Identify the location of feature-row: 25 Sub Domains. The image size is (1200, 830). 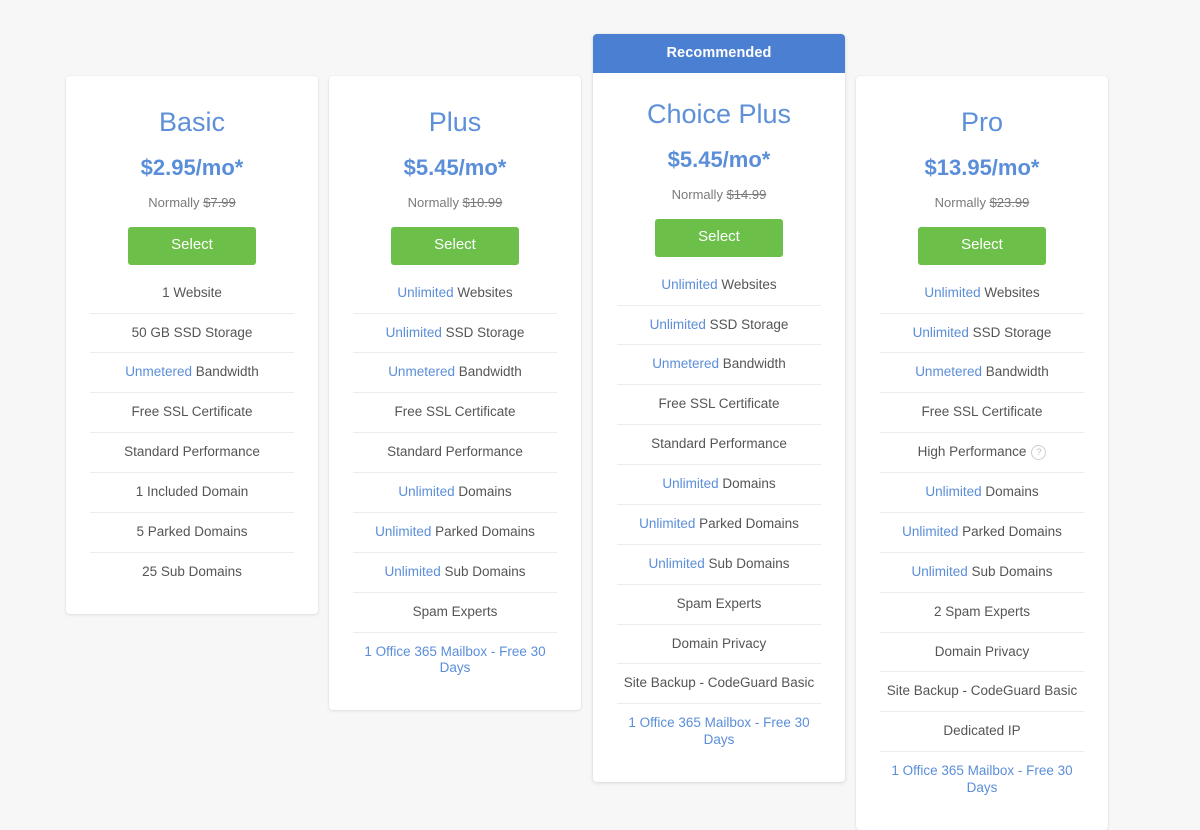
(192, 571).